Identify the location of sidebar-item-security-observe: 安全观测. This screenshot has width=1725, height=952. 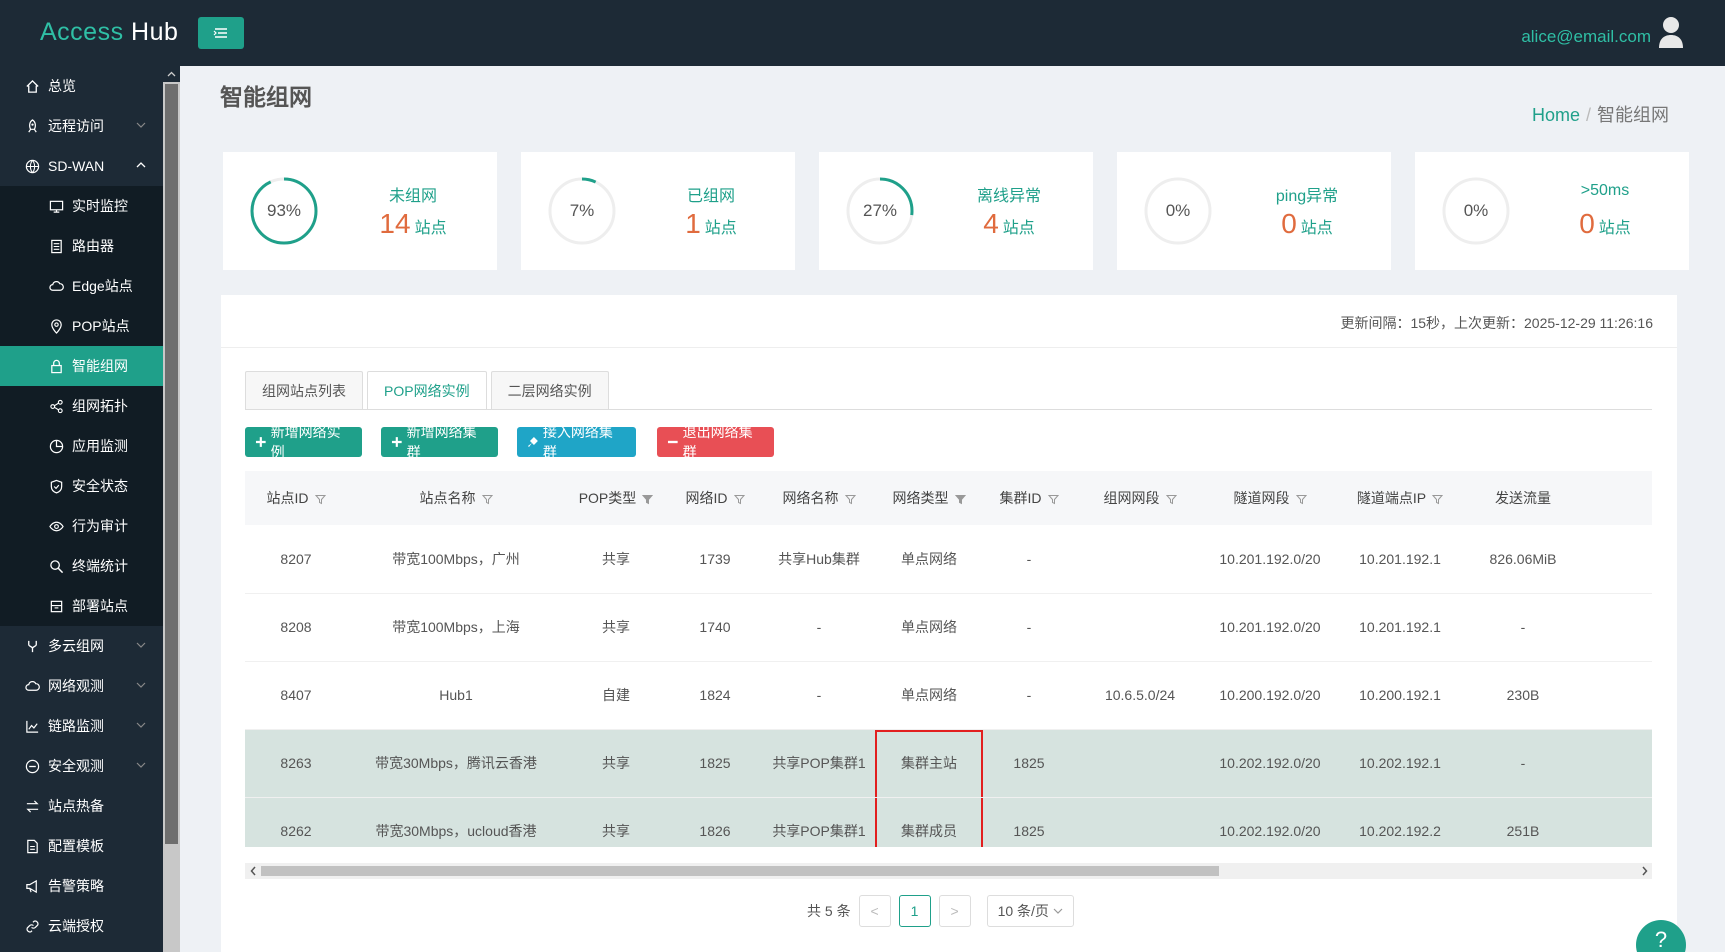
(81, 766).